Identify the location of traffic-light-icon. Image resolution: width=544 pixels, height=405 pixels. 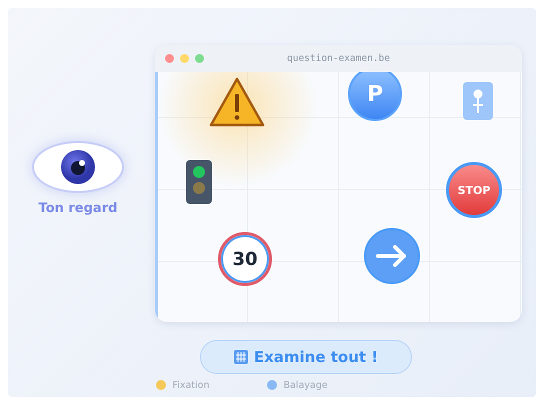
(199, 182).